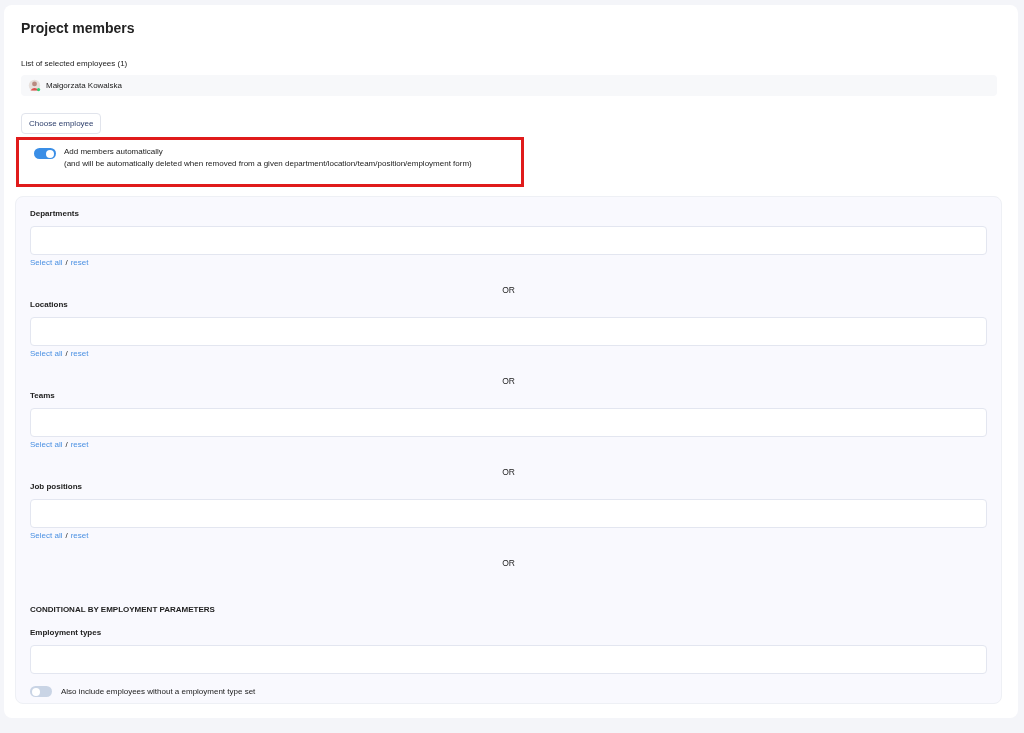 The width and height of the screenshot is (1024, 733). What do you see at coordinates (123, 610) in the screenshot?
I see `section-heading: CONDITIONAL BY EMPLOYMENT PARAMETERS` at bounding box center [123, 610].